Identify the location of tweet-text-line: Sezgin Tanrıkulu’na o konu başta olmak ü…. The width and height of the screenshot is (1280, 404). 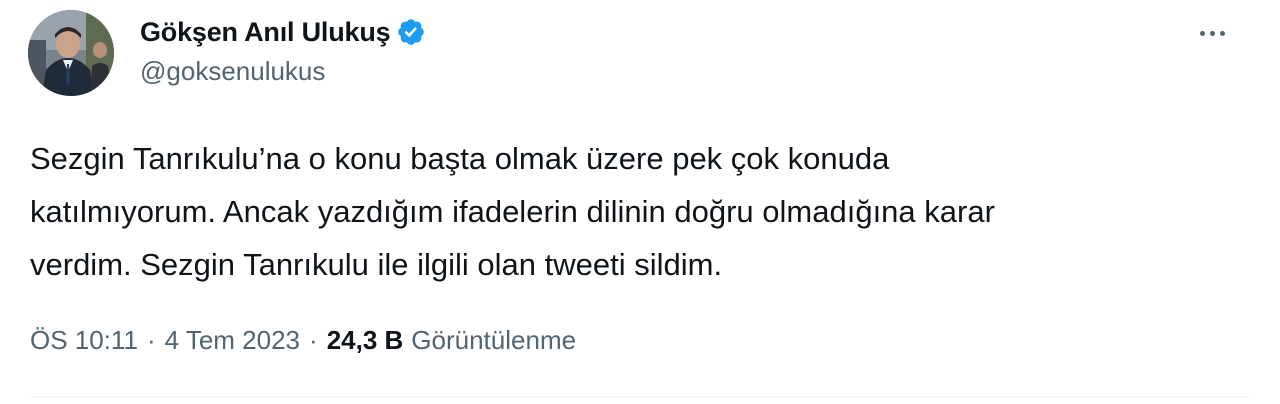
(460, 158).